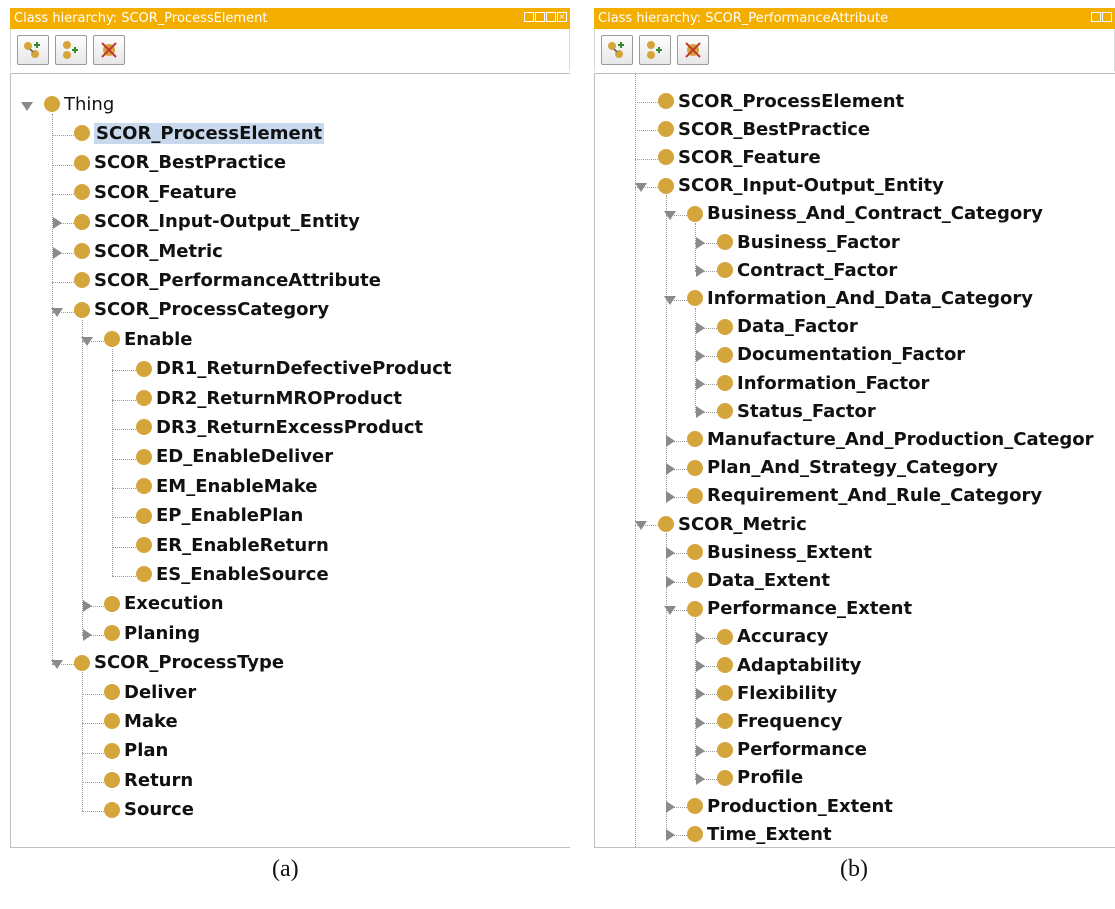  Describe the element at coordinates (823, 383) in the screenshot. I see `class-node: Information_Factor` at that location.